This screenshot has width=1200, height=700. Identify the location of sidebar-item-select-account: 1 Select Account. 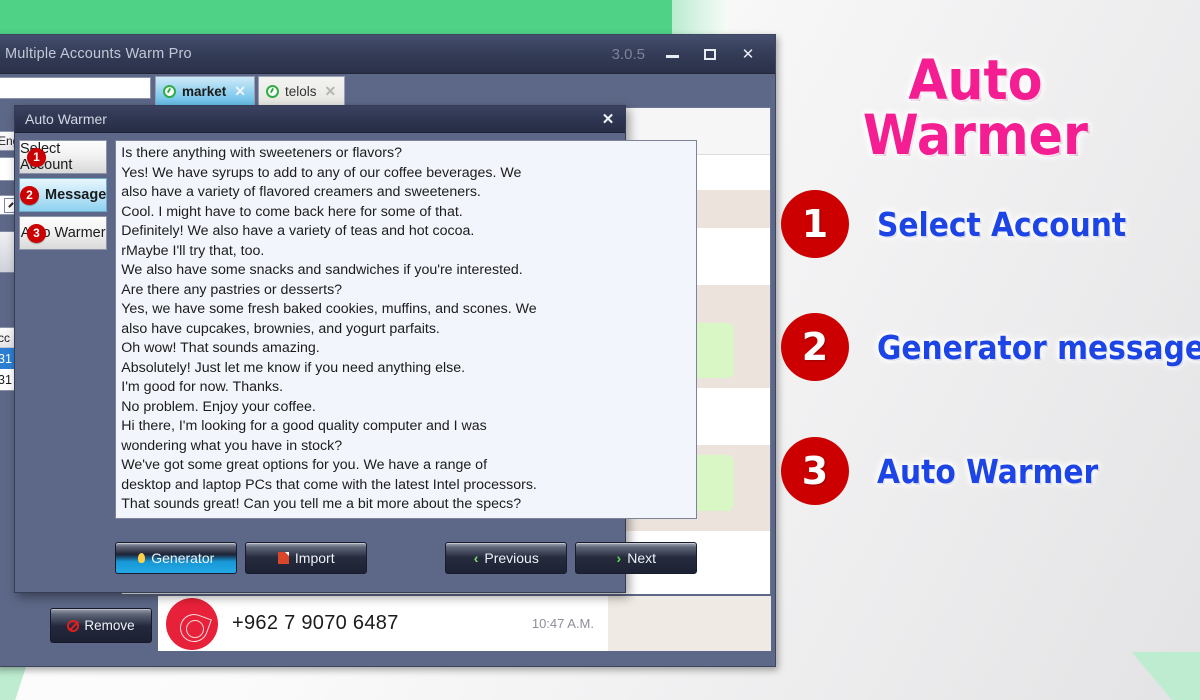
(63, 157).